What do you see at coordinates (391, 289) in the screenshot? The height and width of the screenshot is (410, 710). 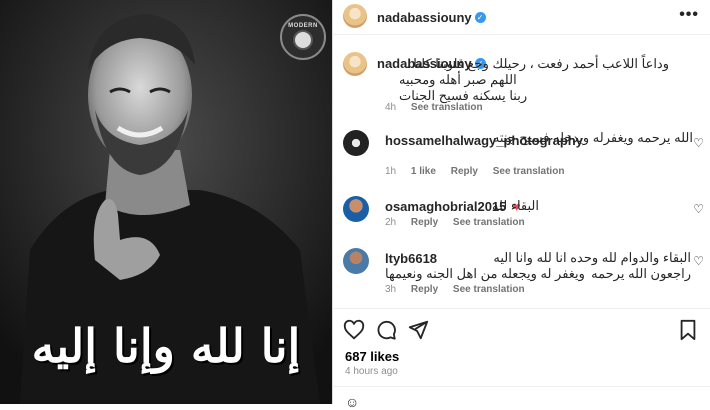 I see `comment-time: 3h` at bounding box center [391, 289].